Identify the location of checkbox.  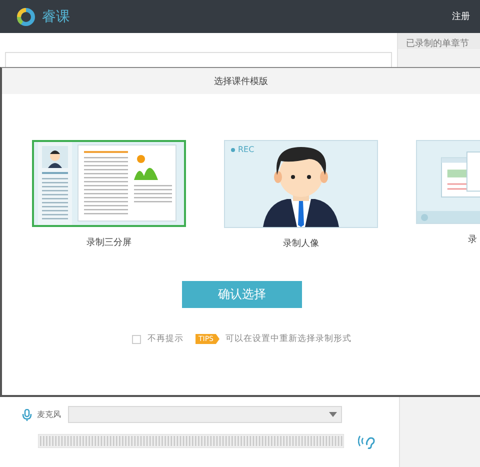
(137, 339).